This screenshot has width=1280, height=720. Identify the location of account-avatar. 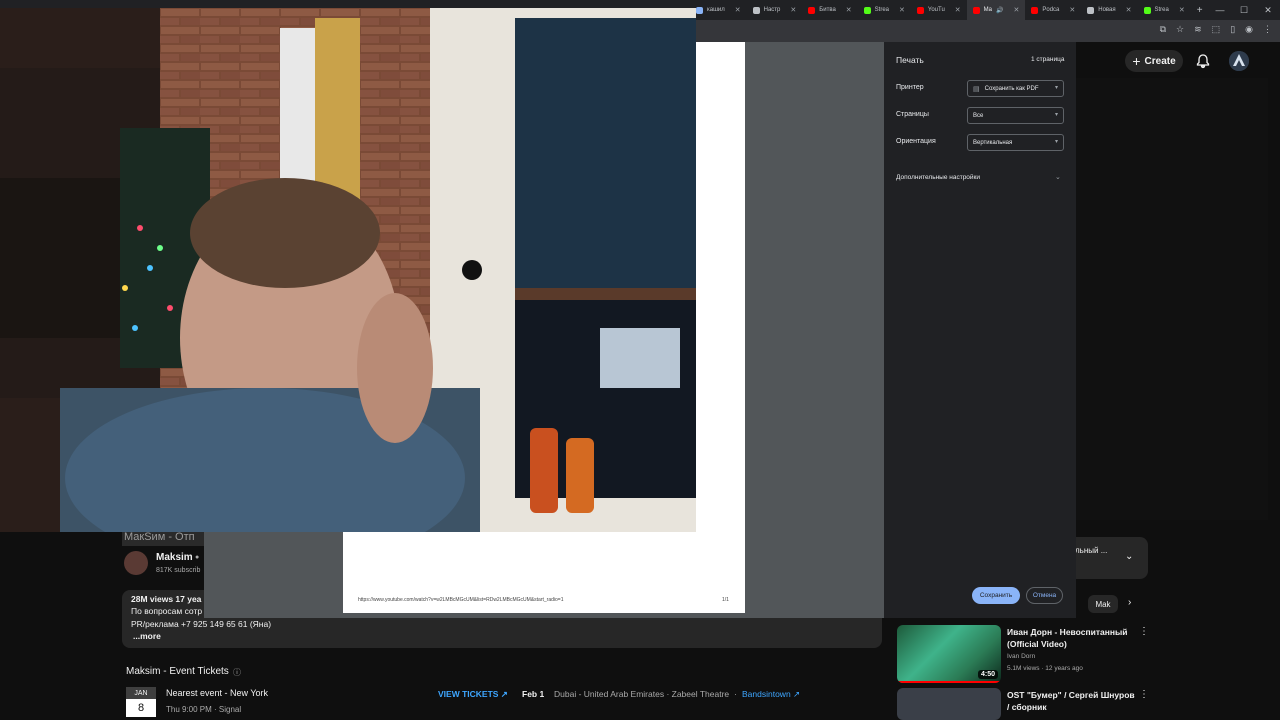
(1239, 61).